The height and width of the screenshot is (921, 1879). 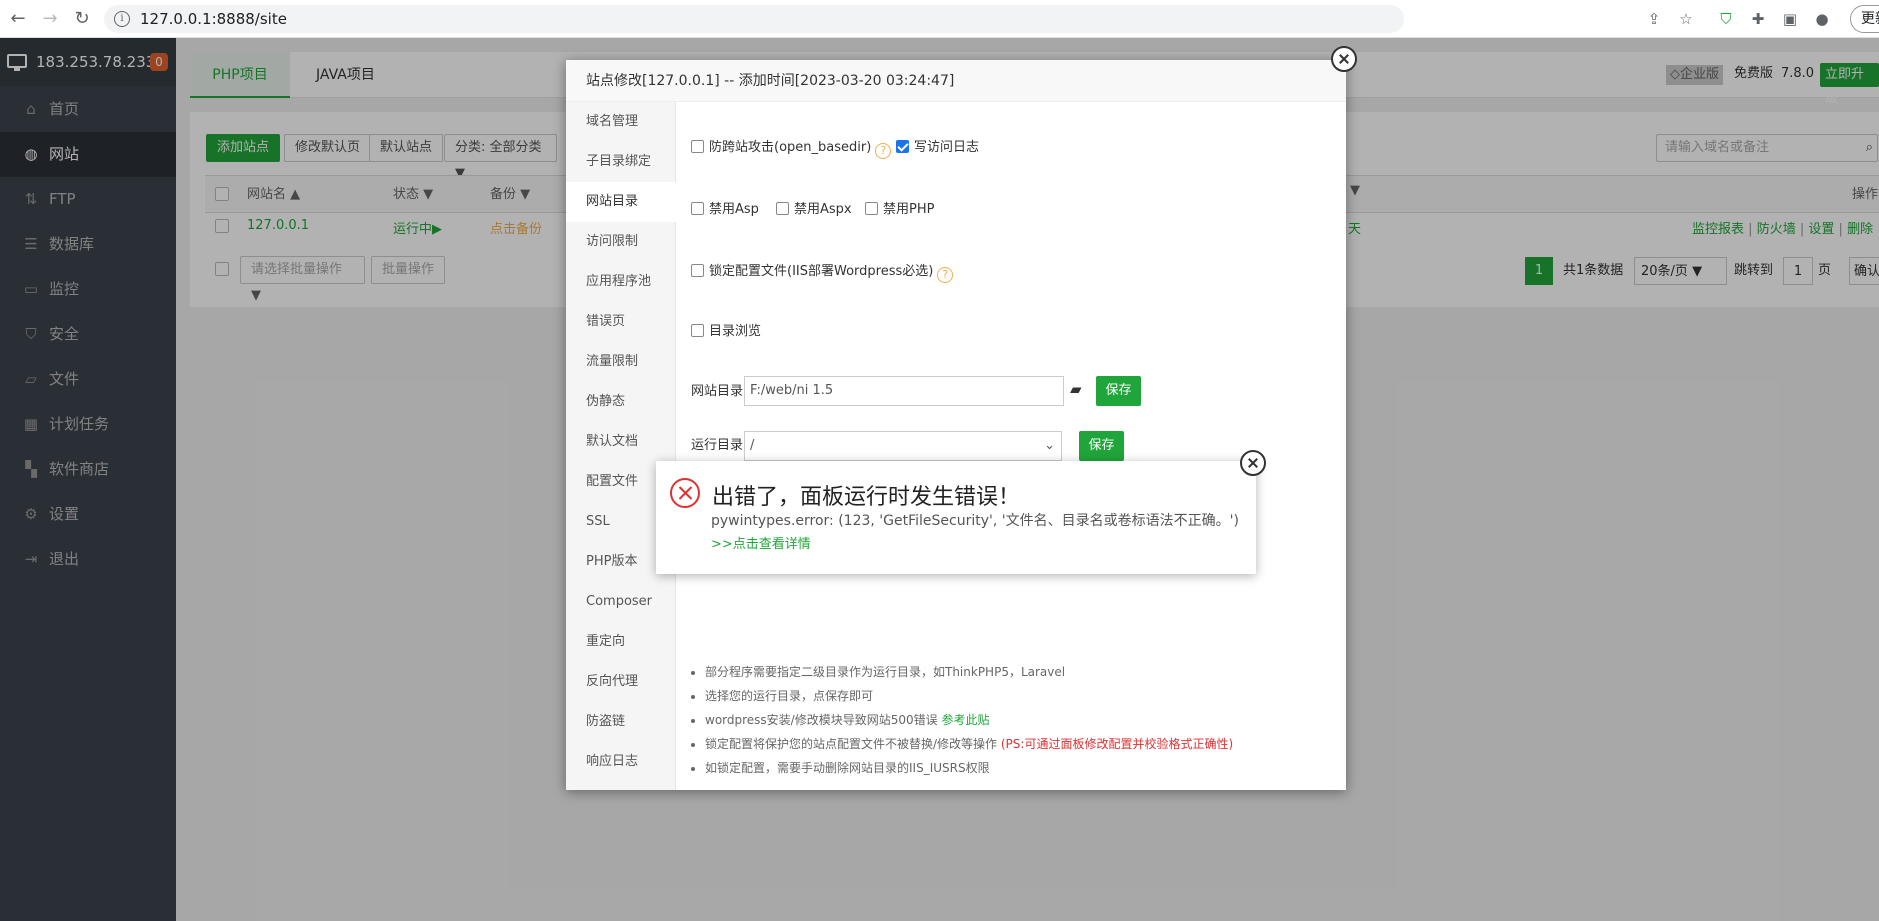 What do you see at coordinates (761, 542) in the screenshot?
I see `error-details-link: >>点击查看详情` at bounding box center [761, 542].